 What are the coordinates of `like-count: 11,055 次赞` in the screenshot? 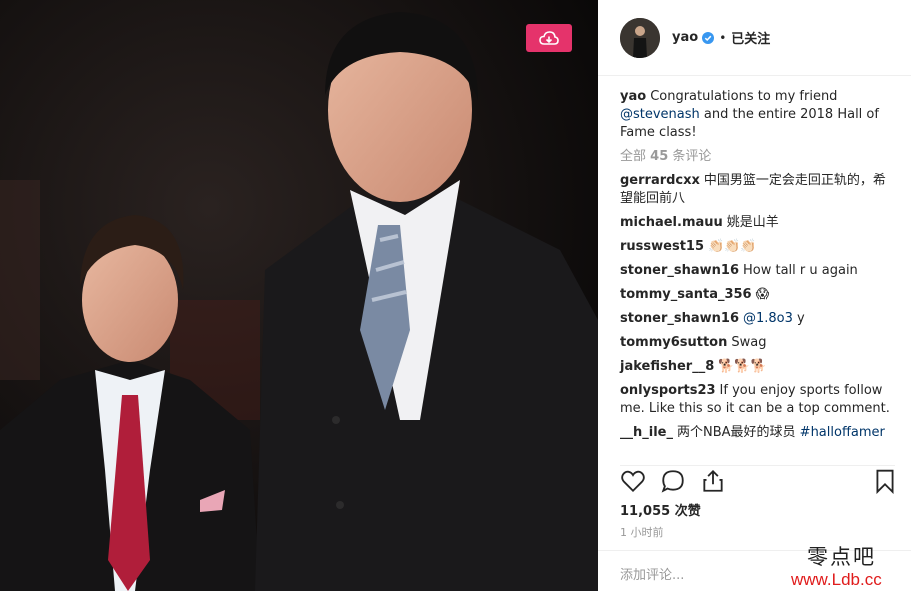 It's located at (660, 509).